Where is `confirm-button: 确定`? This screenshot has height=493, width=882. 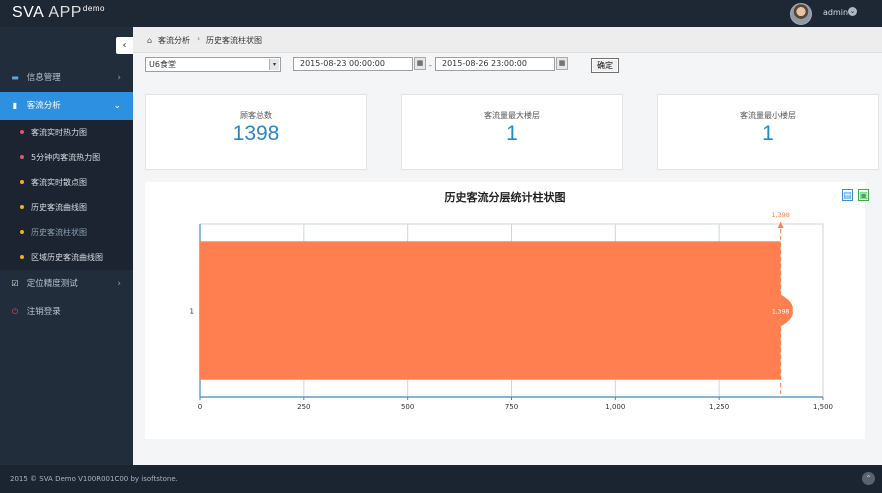
confirm-button: 确定 is located at coordinates (605, 65).